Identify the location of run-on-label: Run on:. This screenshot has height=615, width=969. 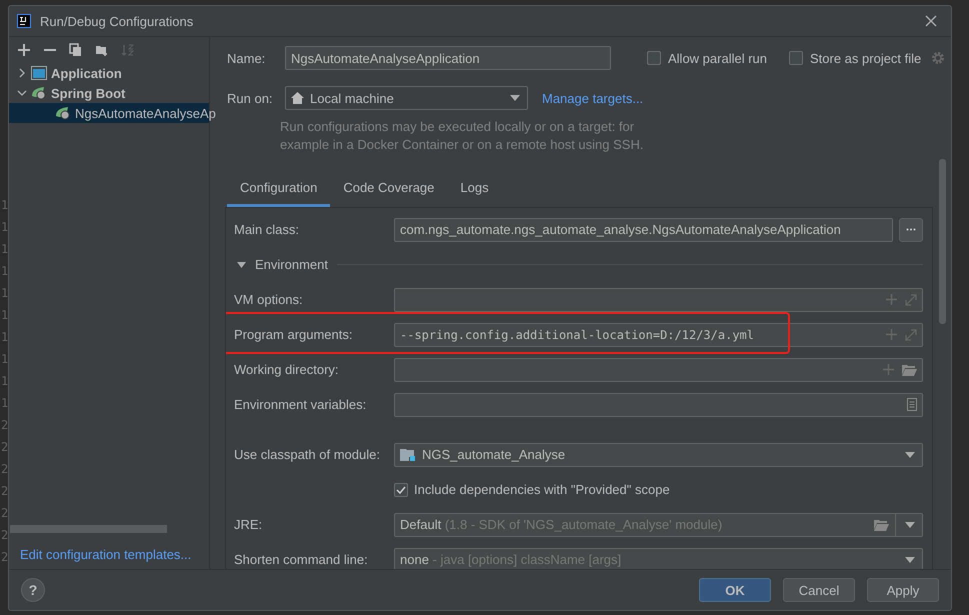
(250, 98).